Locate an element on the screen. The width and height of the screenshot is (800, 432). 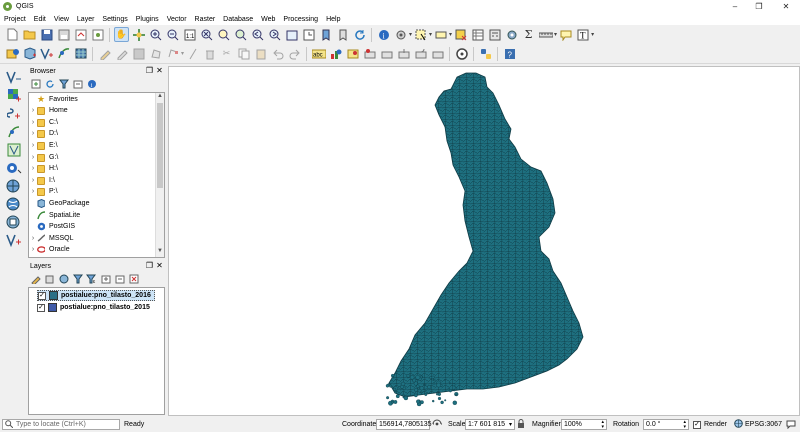
new-spatialite-layer-icon is located at coordinates (63, 53).